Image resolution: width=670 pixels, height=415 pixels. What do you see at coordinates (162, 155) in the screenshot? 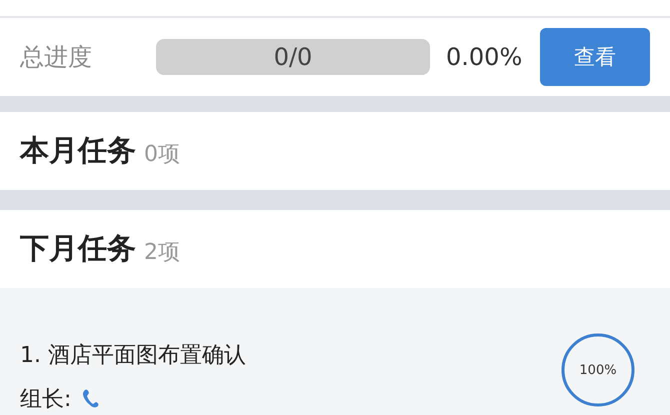
I see `section-count: 0项` at bounding box center [162, 155].